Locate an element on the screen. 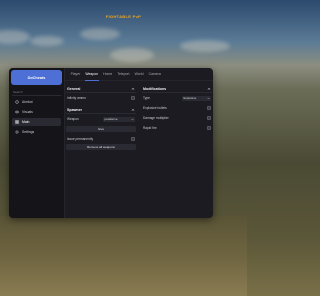 The width and height of the screenshot is (320, 296). weapon-row: Weapon pewberve is located at coordinates (101, 119).